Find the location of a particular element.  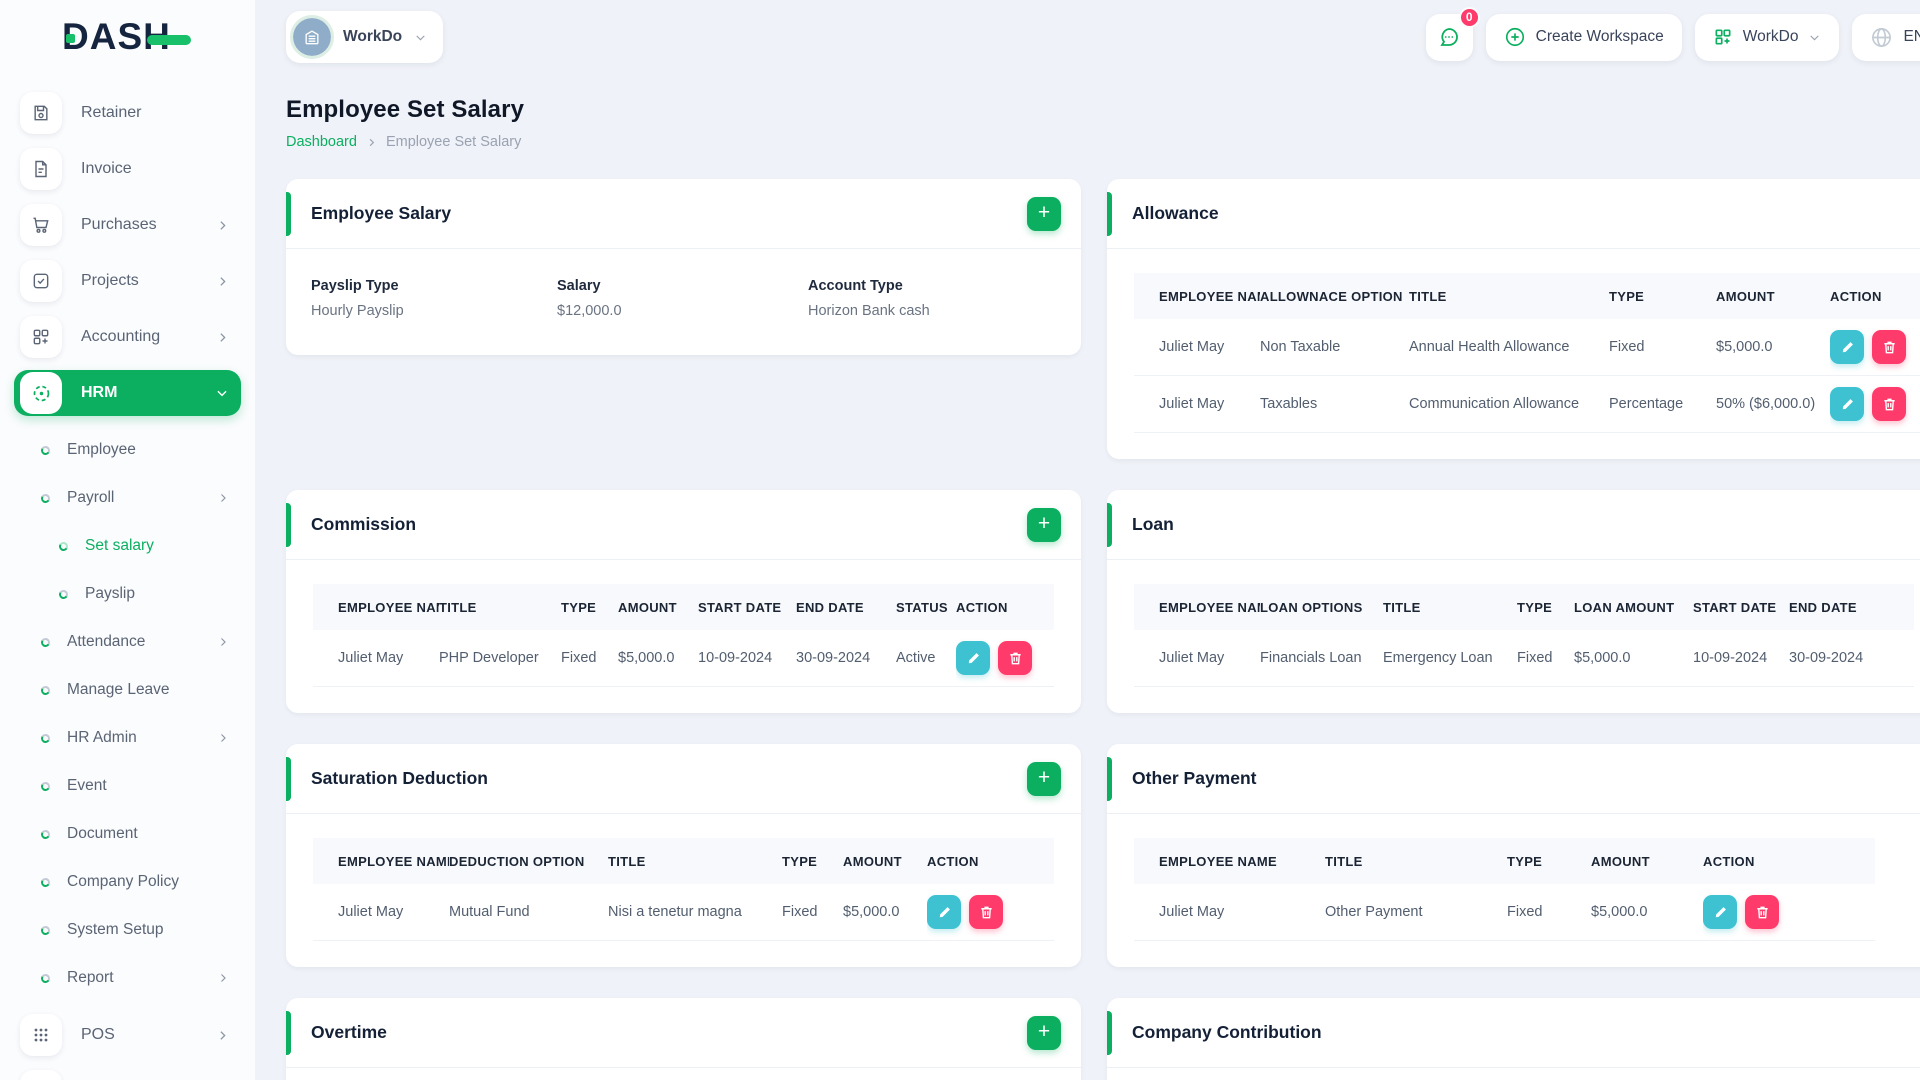

sidebar-subitem-event: Event is located at coordinates (127, 786).